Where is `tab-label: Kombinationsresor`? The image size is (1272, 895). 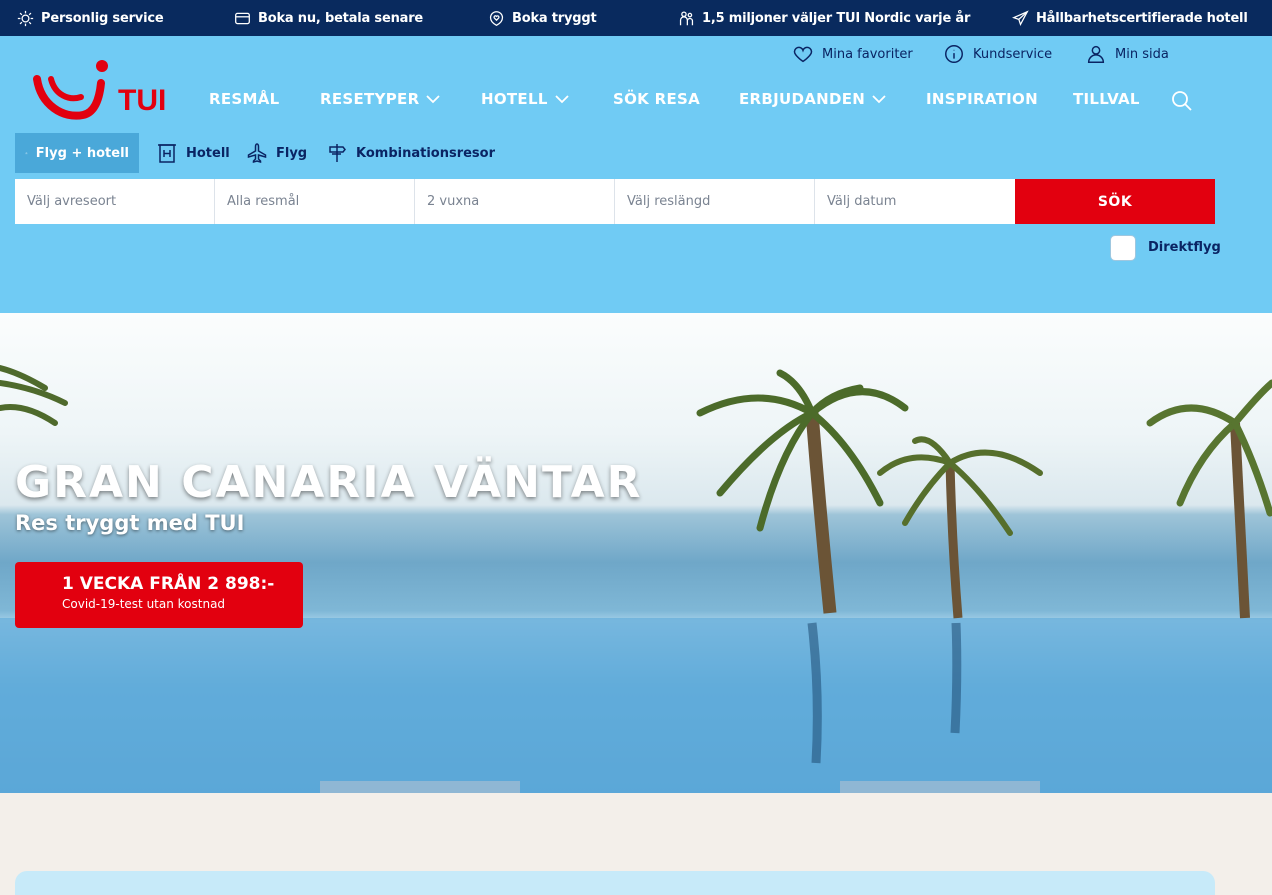 tab-label: Kombinationsresor is located at coordinates (426, 153).